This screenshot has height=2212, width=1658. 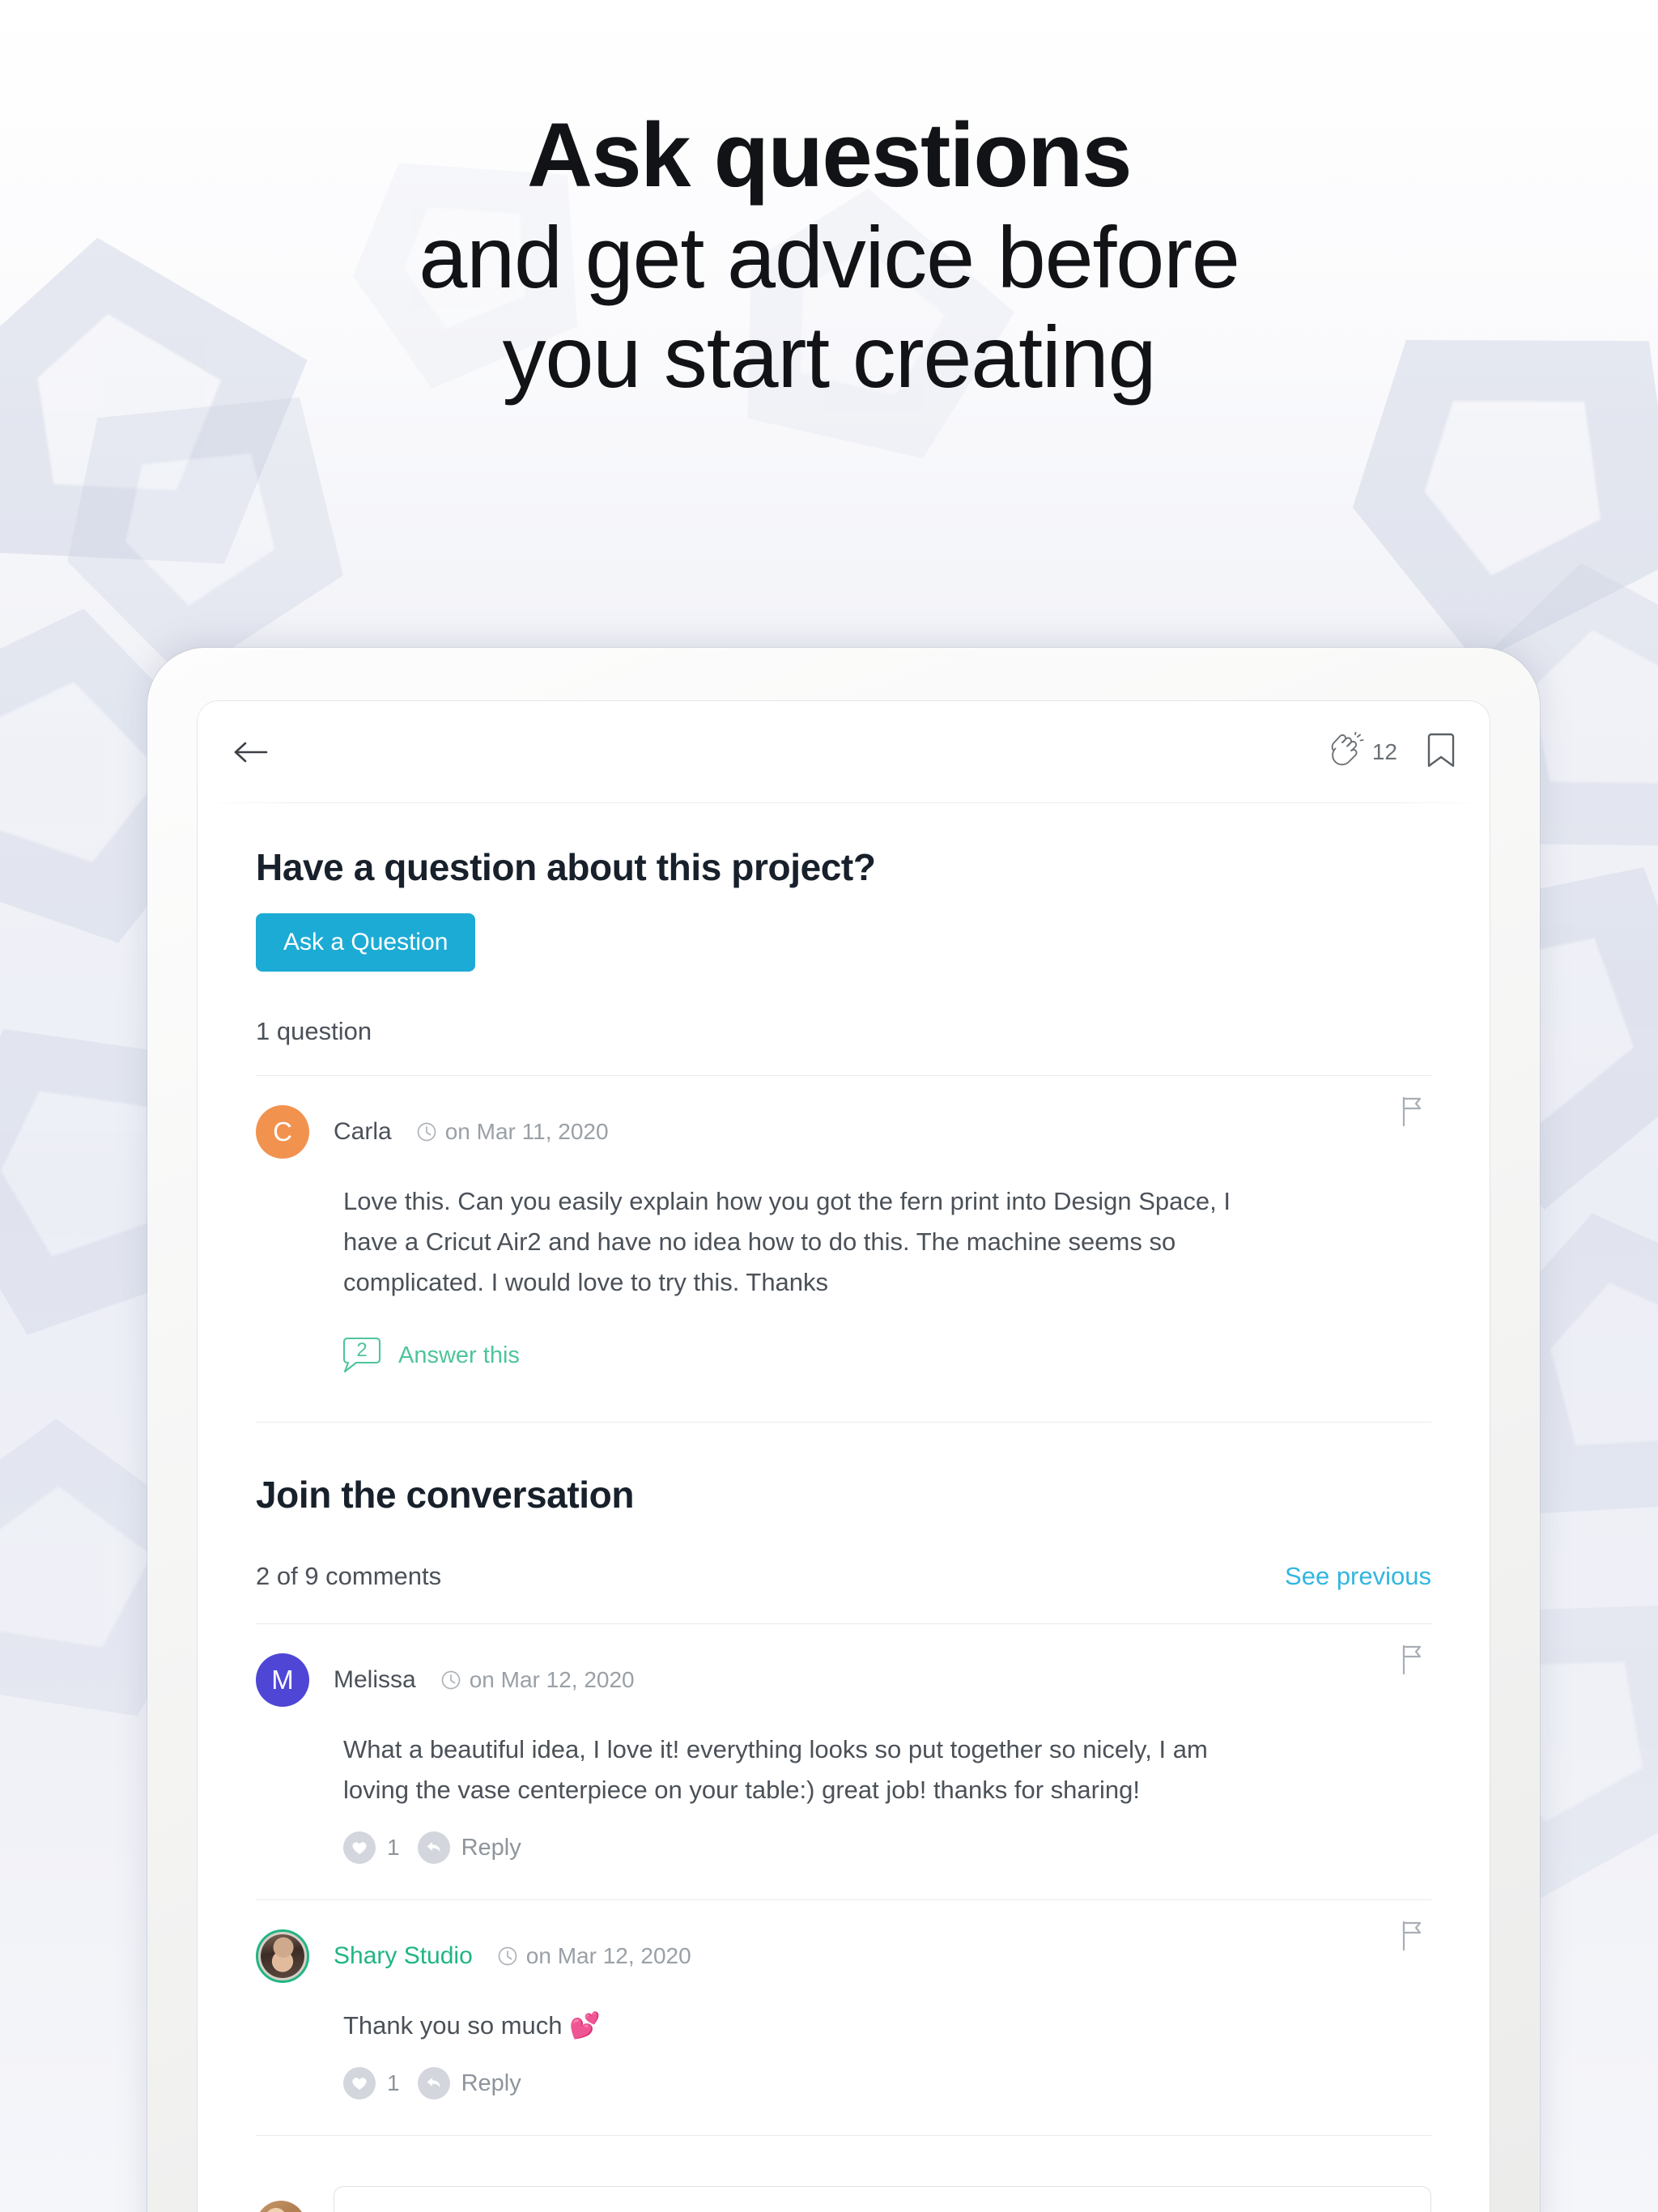 I want to click on bookmark-button, so click(x=1441, y=753).